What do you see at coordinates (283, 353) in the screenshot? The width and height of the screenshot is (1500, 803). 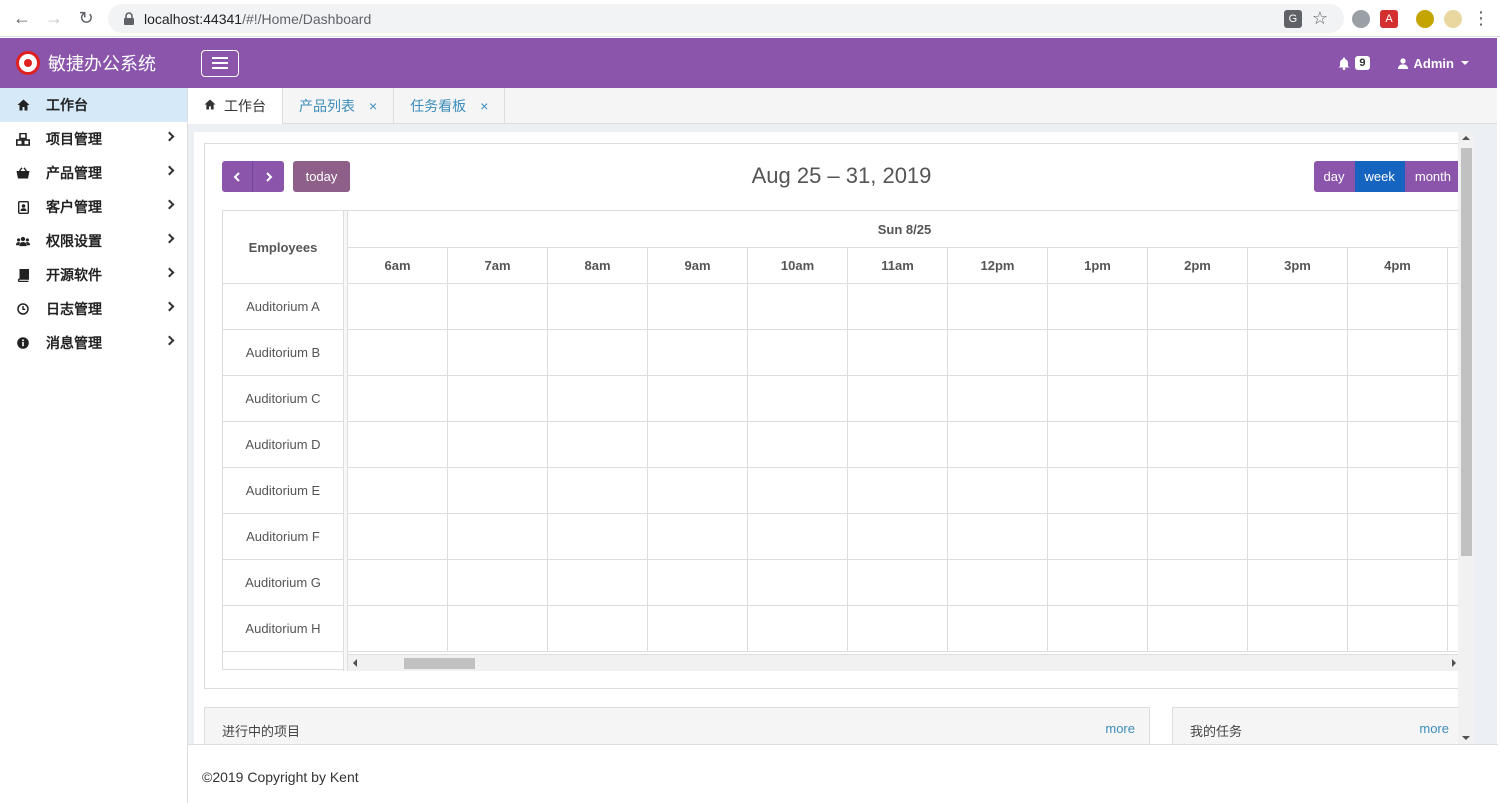 I see `resource-row: Auditorium B` at bounding box center [283, 353].